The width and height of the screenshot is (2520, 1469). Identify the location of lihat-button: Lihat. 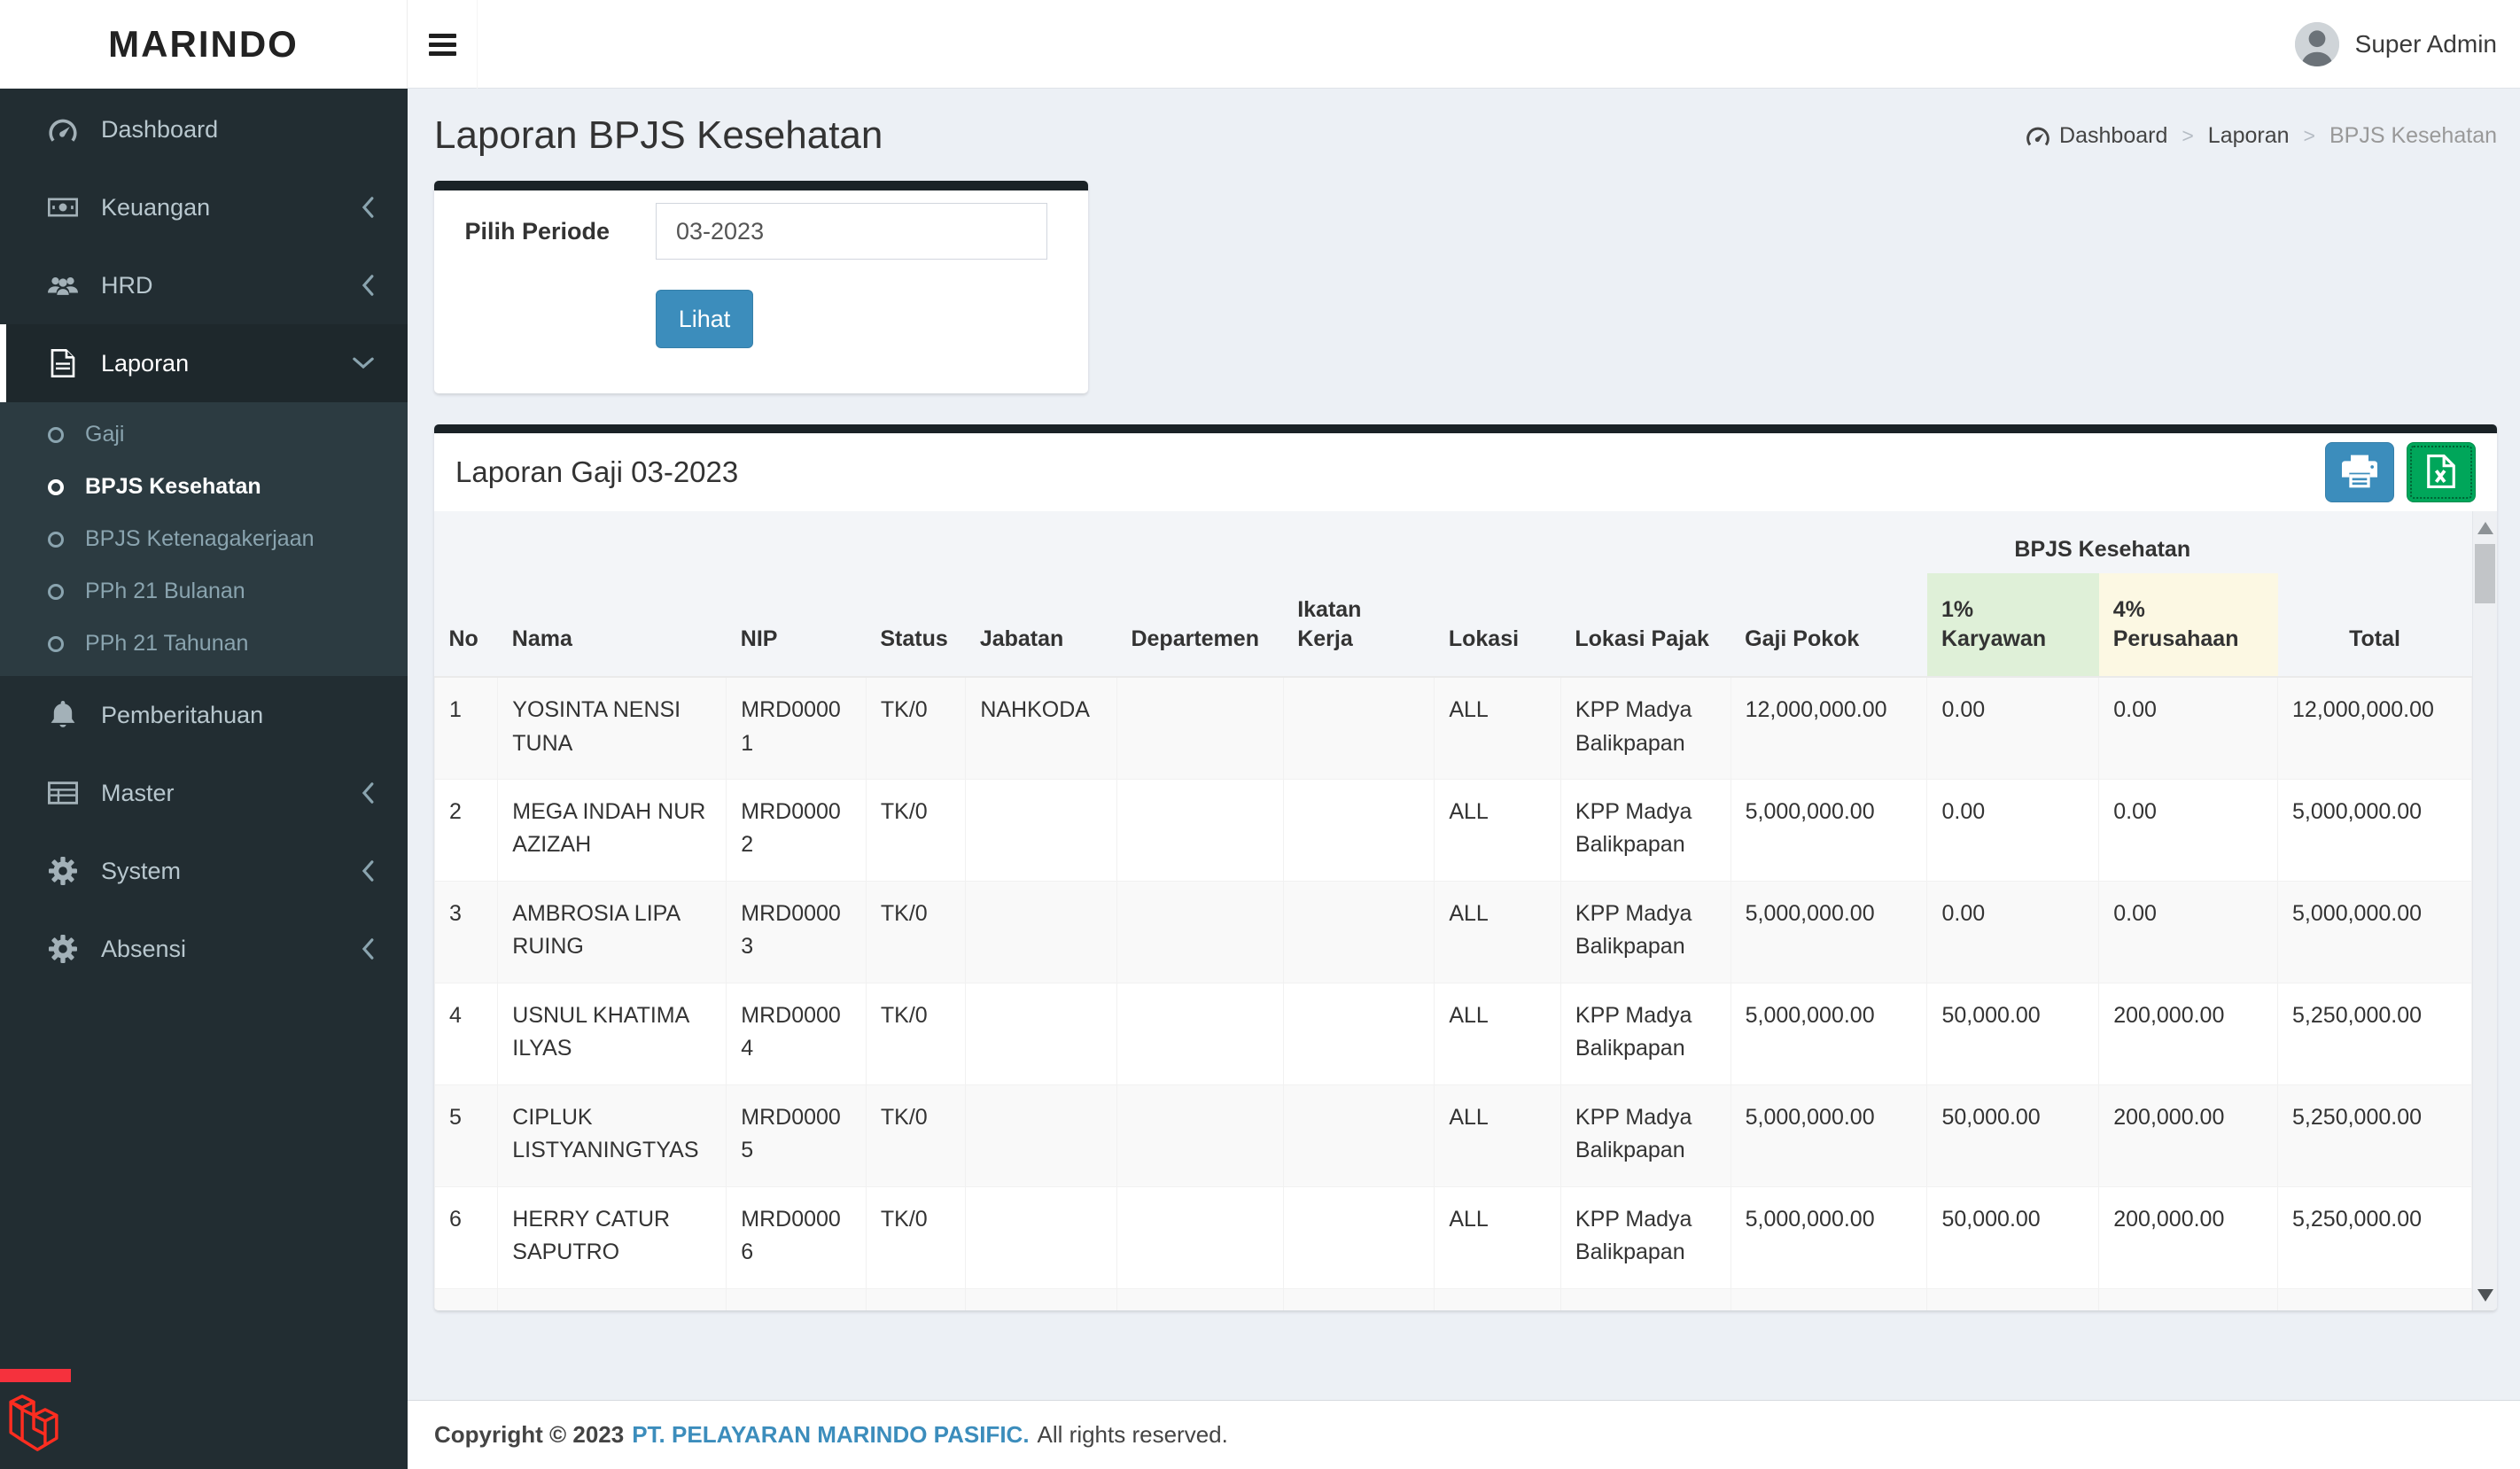
(704, 319).